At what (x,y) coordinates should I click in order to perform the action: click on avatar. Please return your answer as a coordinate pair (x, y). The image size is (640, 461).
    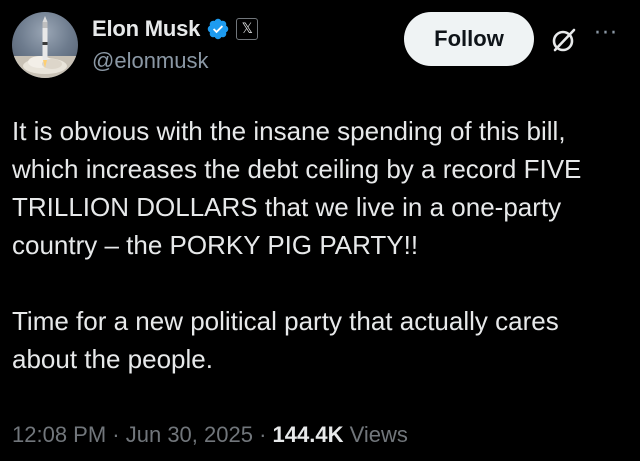
    Looking at the image, I should click on (45, 45).